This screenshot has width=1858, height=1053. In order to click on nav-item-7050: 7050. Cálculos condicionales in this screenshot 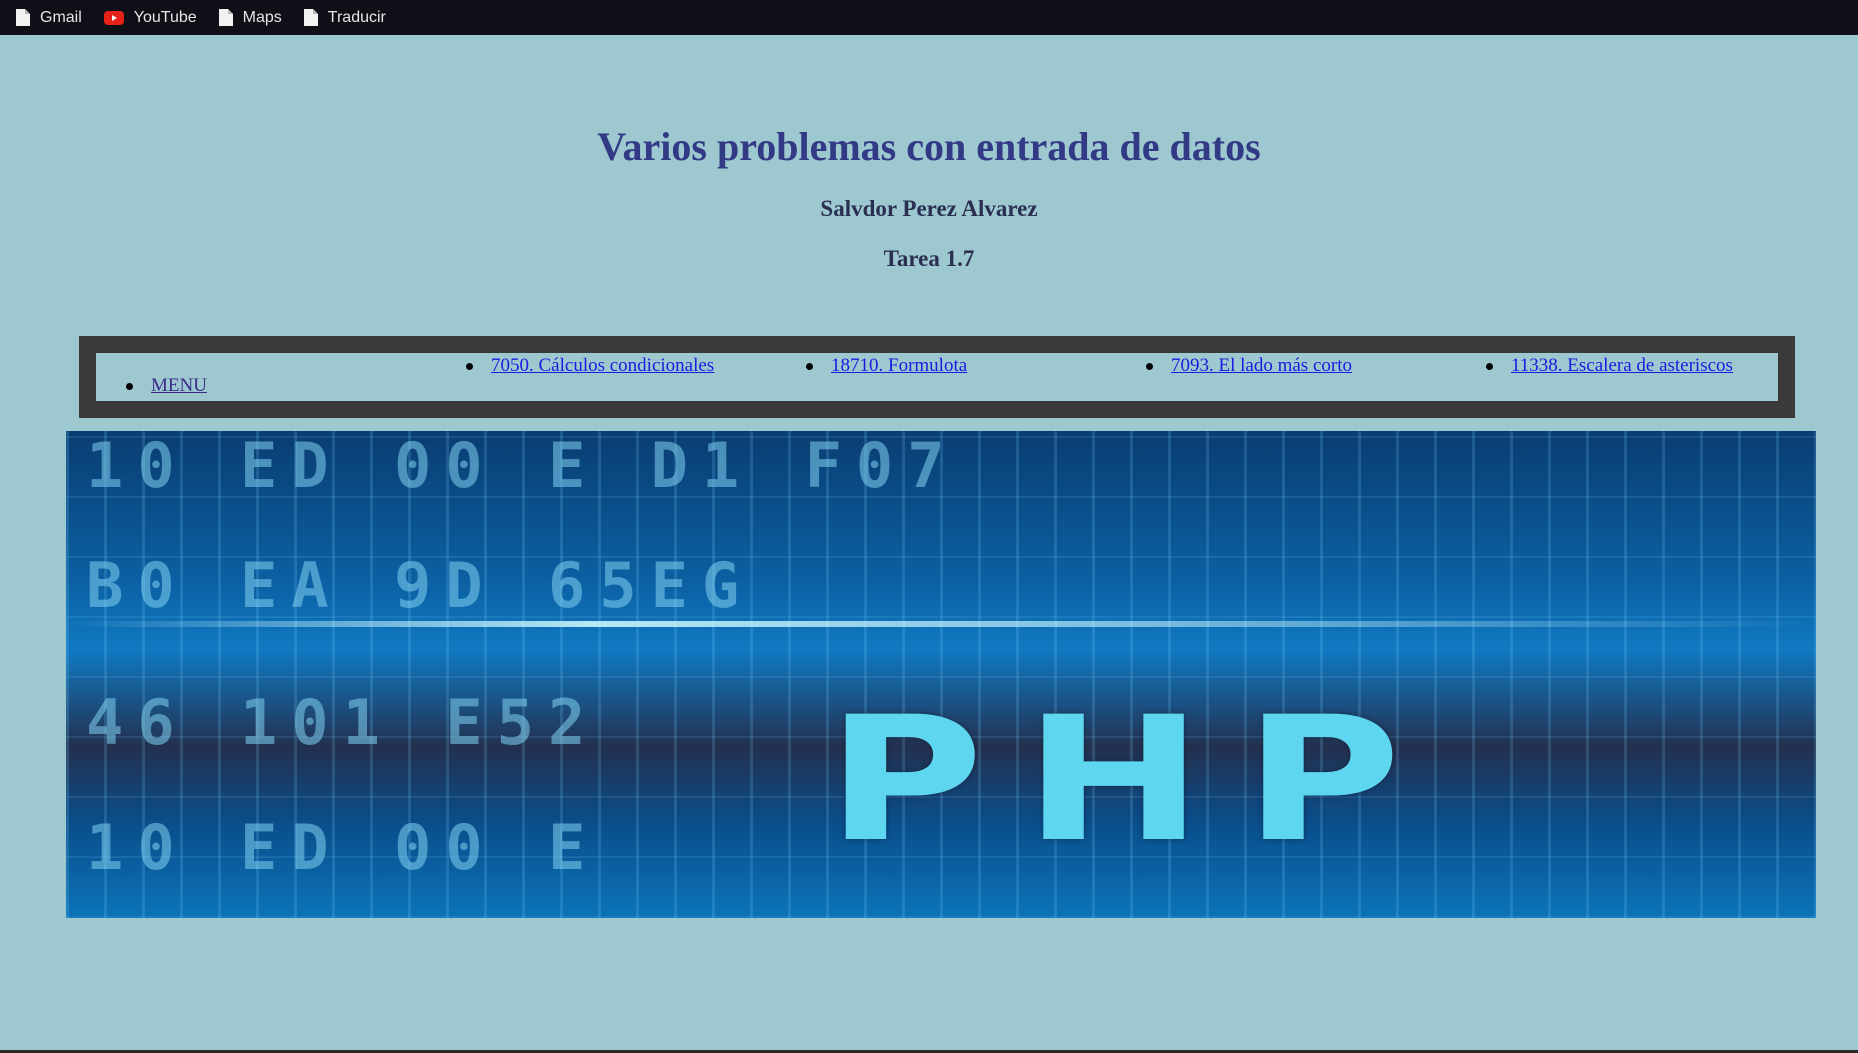, I will do `click(590, 366)`.